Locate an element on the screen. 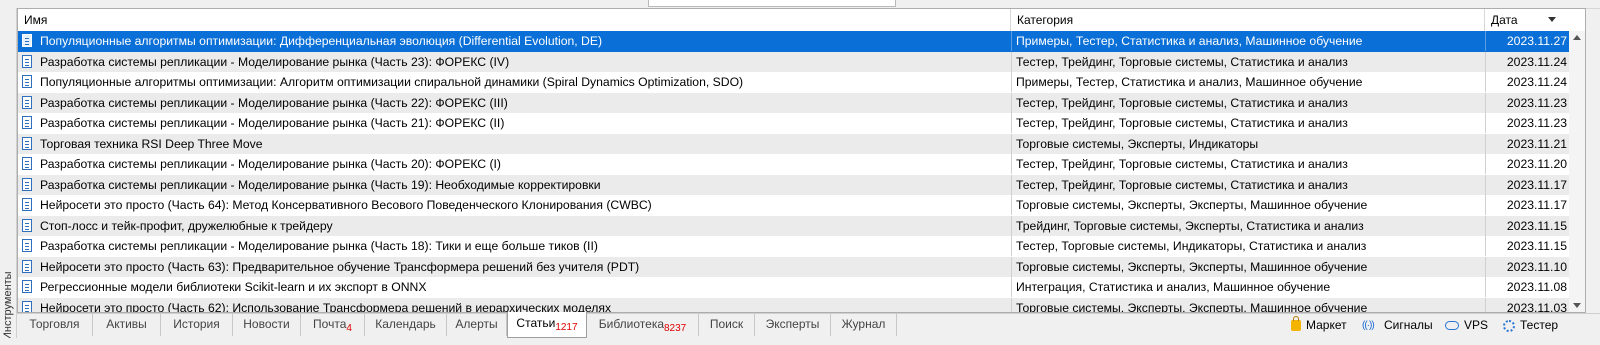 The height and width of the screenshot is (345, 1600). article-date: 2023.11.21 is located at coordinates (1527, 143).